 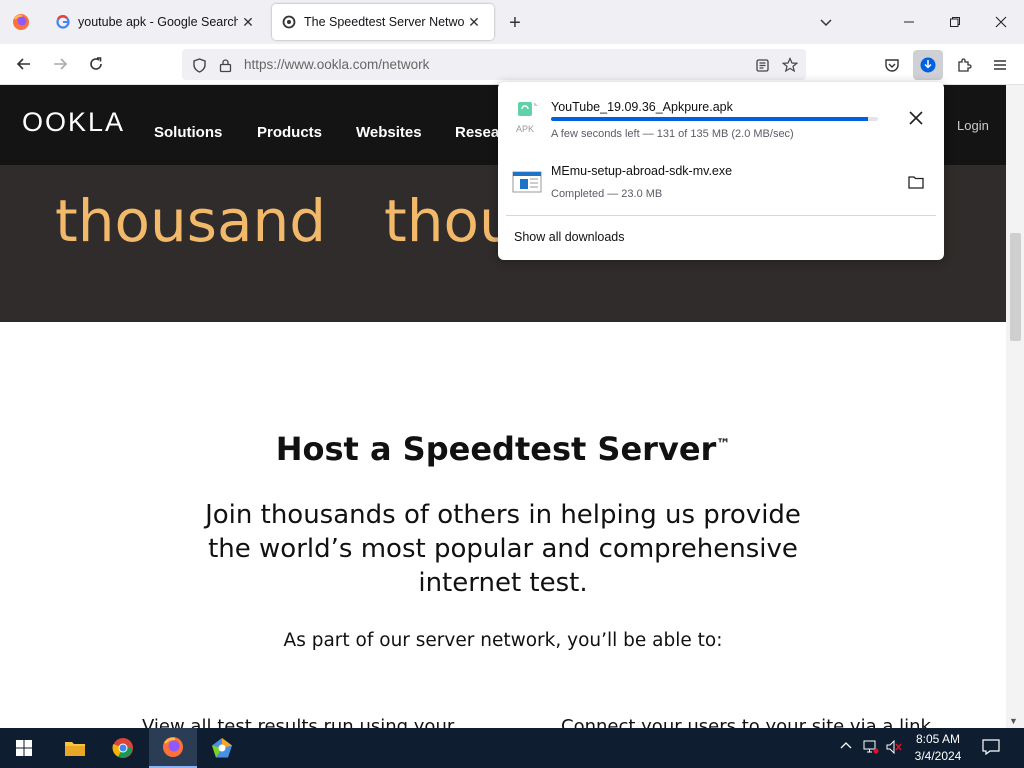 I want to click on notifications-icon, so click(x=991, y=748).